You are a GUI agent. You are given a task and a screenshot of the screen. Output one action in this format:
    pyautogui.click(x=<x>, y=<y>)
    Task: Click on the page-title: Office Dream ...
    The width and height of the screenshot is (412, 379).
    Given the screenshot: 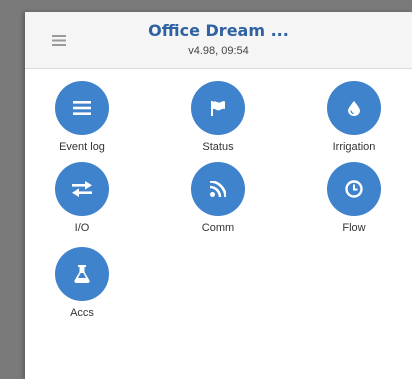 What is the action you would take?
    pyautogui.click(x=218, y=30)
    